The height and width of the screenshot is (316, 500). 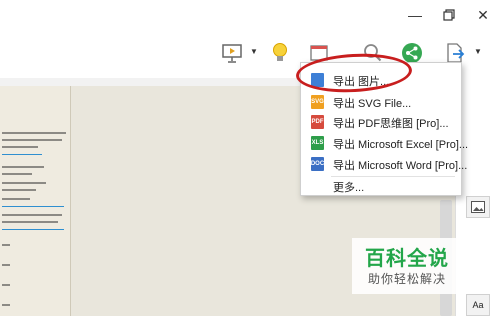 I want to click on minimize-button: —, so click(x=415, y=15).